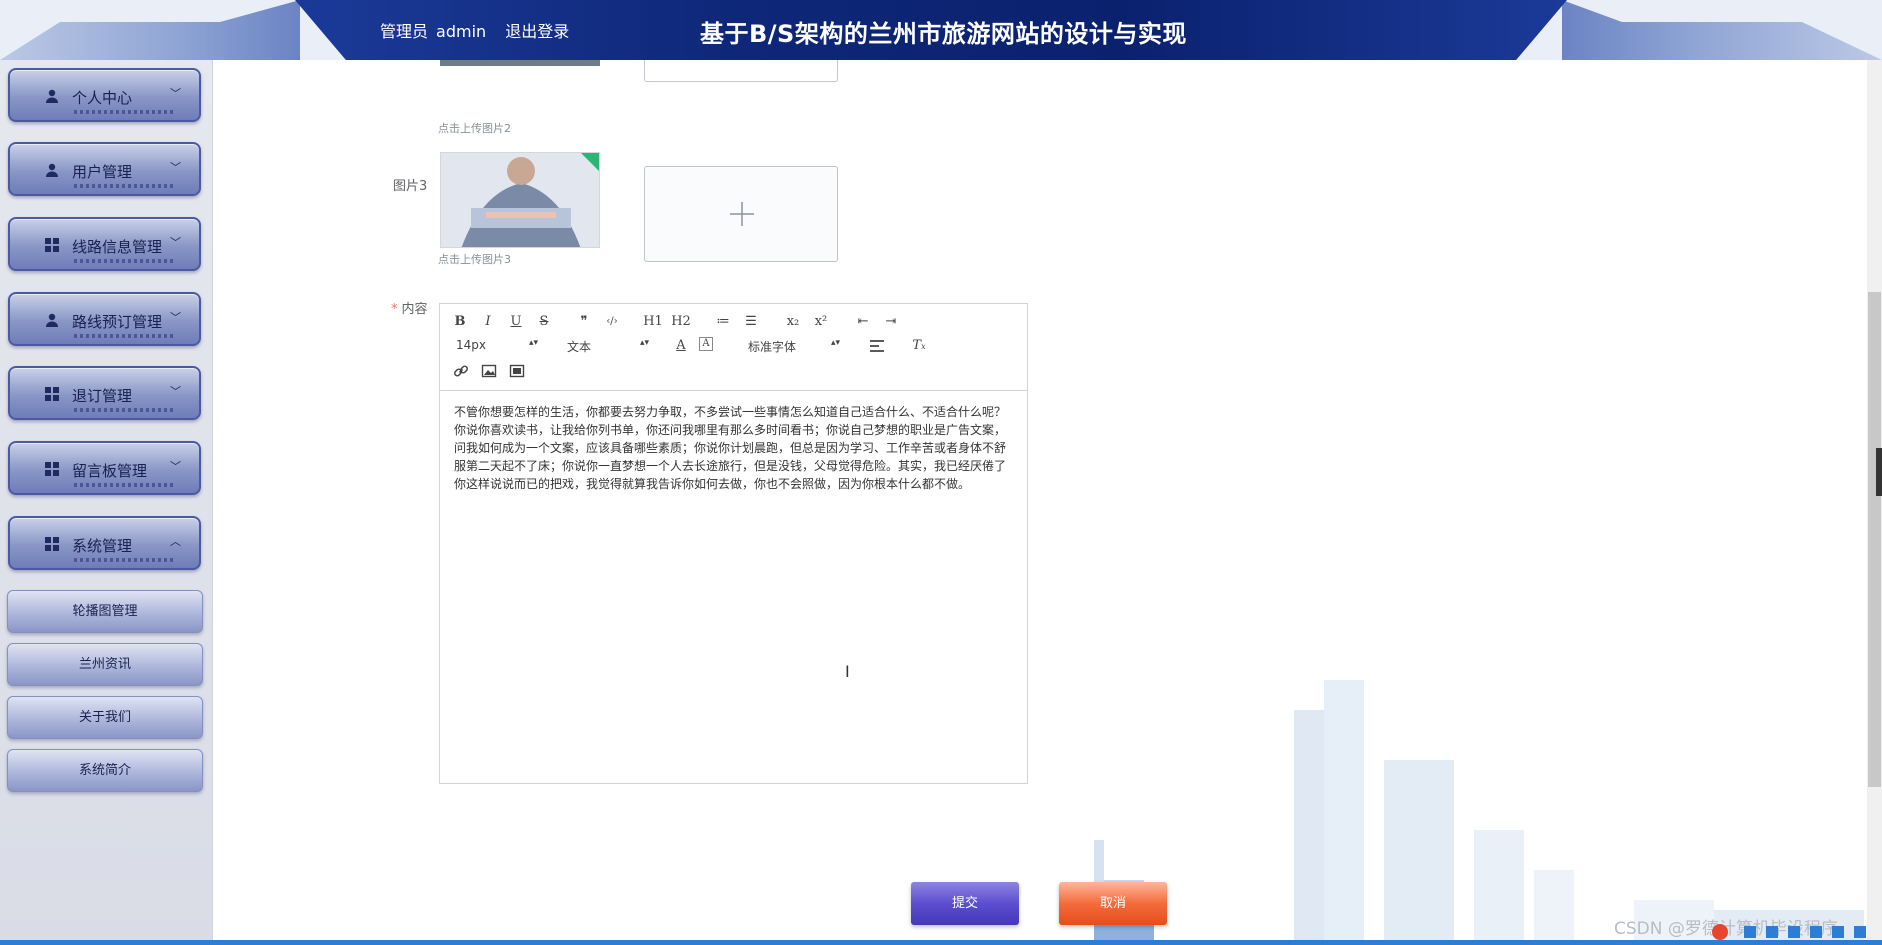  Describe the element at coordinates (653, 322) in the screenshot. I see `heading1-button: H1` at that location.